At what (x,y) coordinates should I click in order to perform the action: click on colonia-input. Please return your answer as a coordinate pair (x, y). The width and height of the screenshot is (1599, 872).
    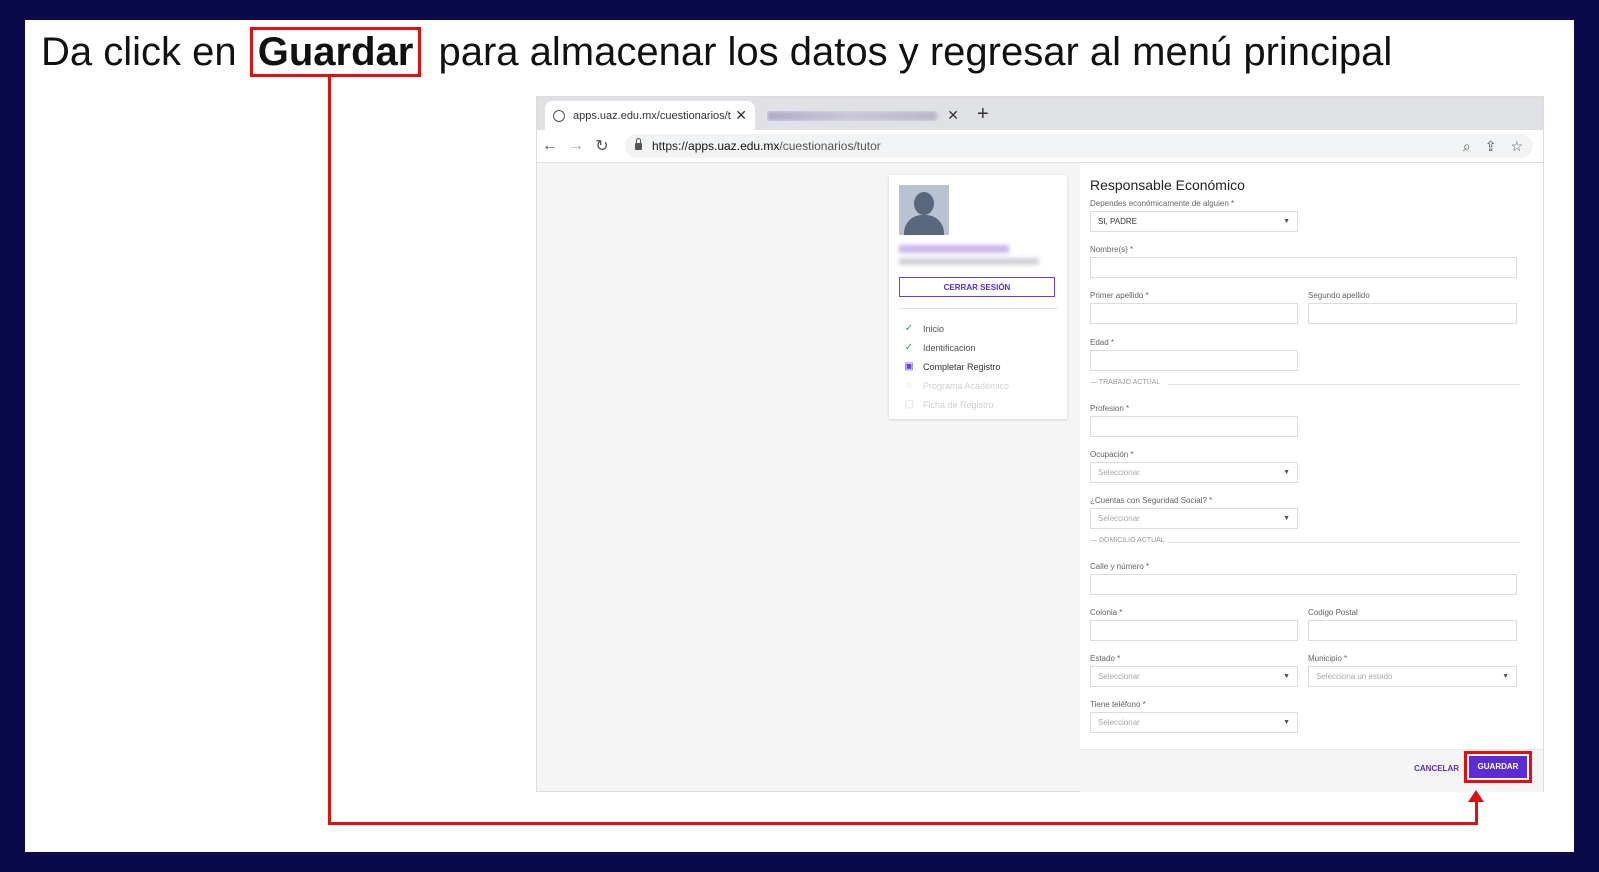
    Looking at the image, I should click on (1194, 630).